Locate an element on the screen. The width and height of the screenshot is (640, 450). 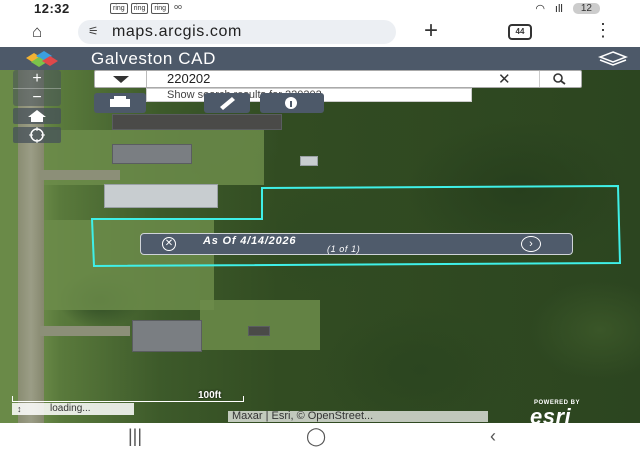
browser-toolbar: ⌂ ⚟ maps.arcgis.com + 44 ⋮ is located at coordinates (320, 32).